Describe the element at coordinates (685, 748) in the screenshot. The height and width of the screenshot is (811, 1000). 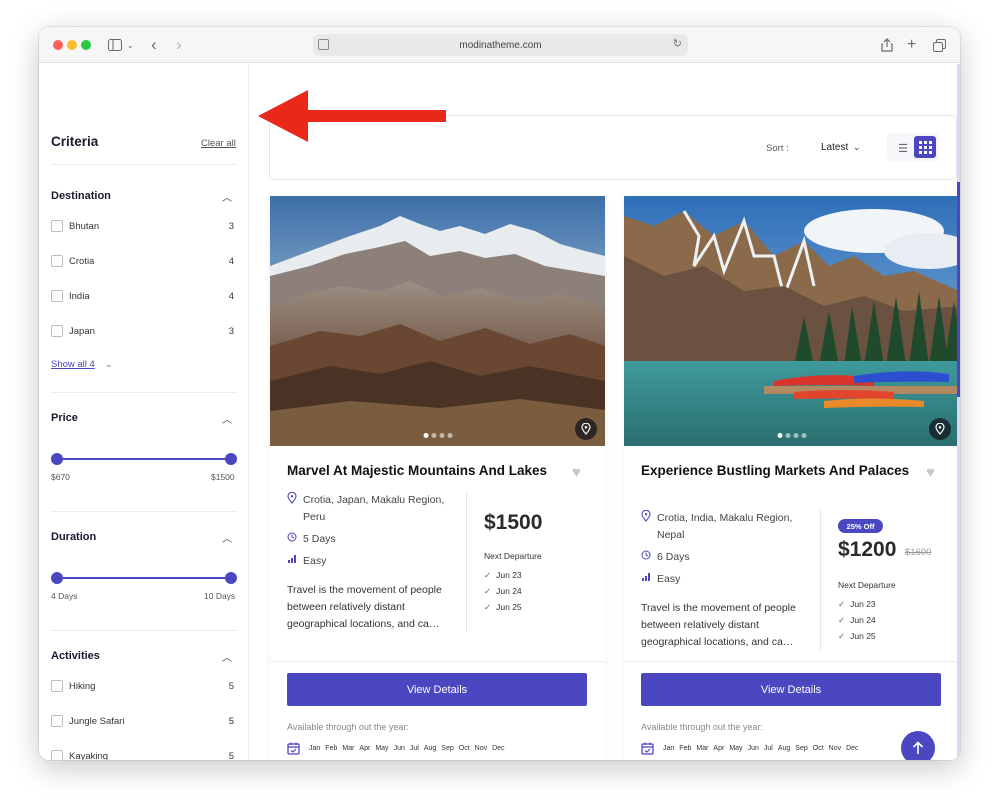
I see `month-label: Feb` at that location.